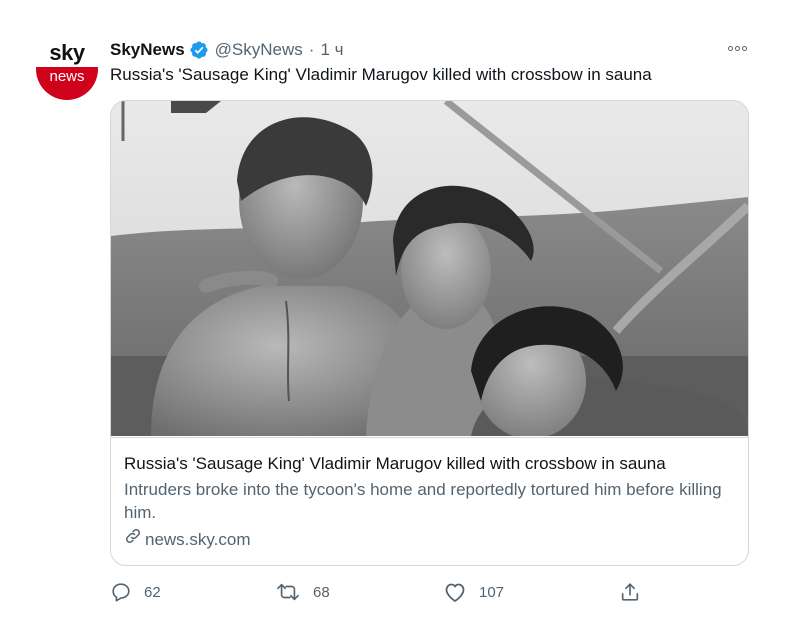 This screenshot has width=811, height=625. Describe the element at coordinates (198, 540) in the screenshot. I see `card-domain-text: news.sky.com` at that location.